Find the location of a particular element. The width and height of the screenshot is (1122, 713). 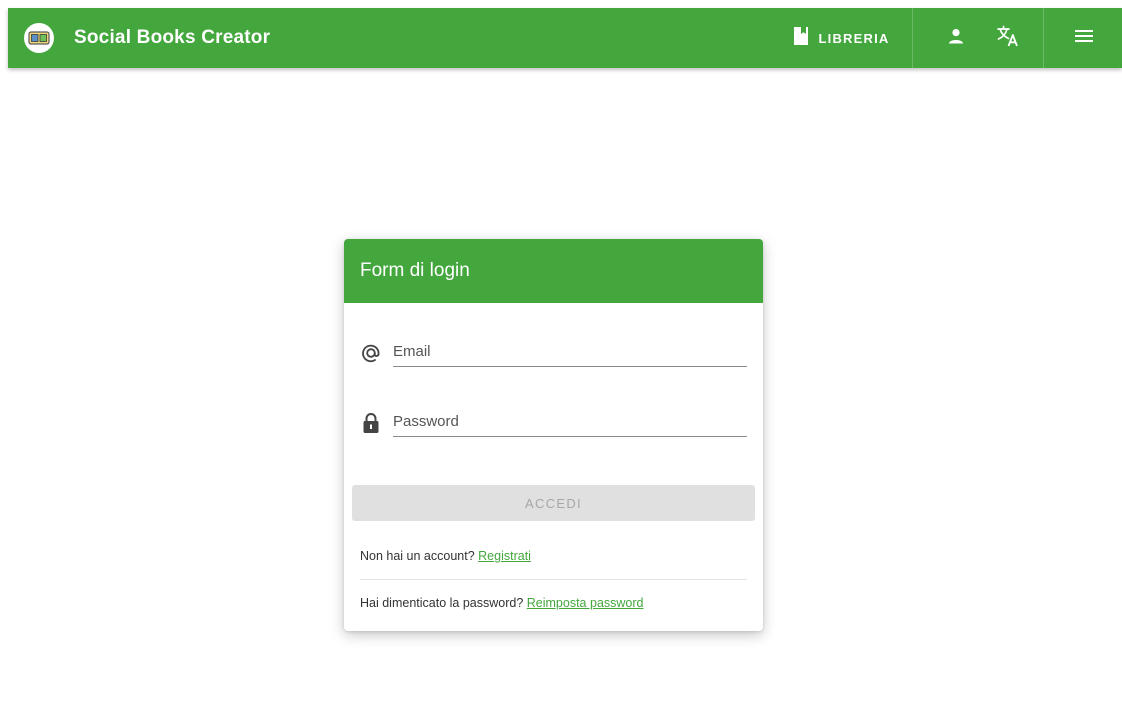

register-line: Non hai un account? Registrati is located at coordinates (445, 556).